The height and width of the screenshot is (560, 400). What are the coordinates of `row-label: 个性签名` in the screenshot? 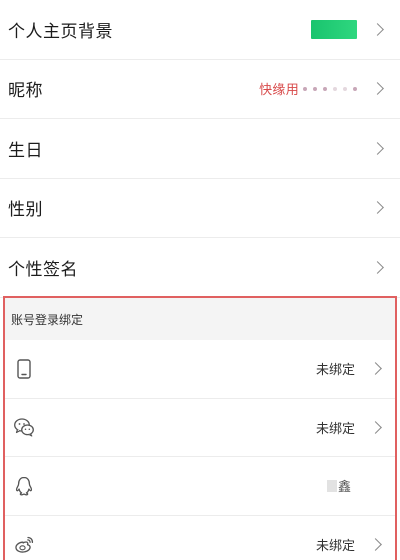 It's located at (43, 269).